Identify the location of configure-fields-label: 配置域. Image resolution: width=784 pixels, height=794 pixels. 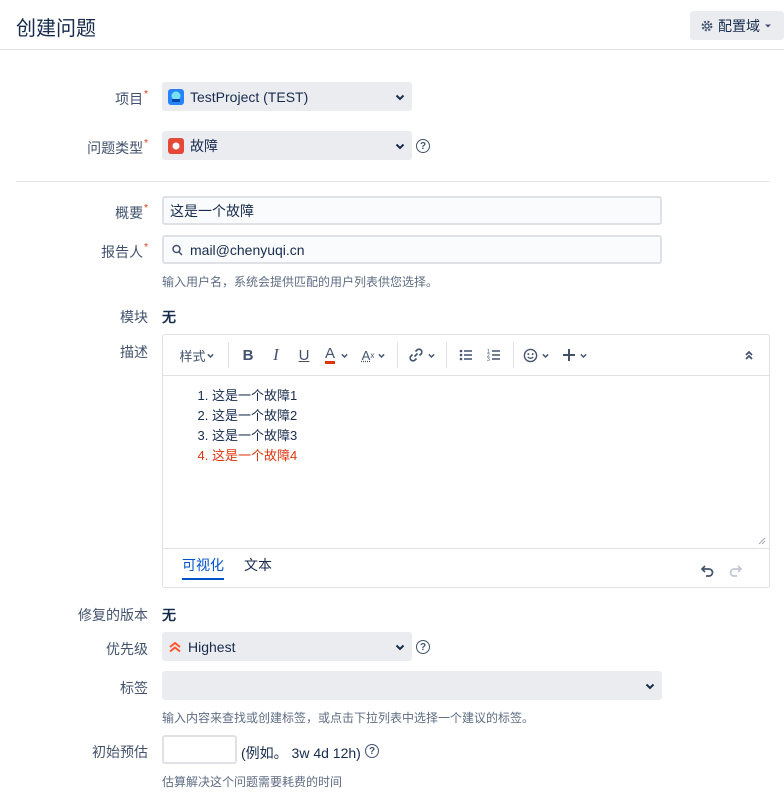
(739, 25).